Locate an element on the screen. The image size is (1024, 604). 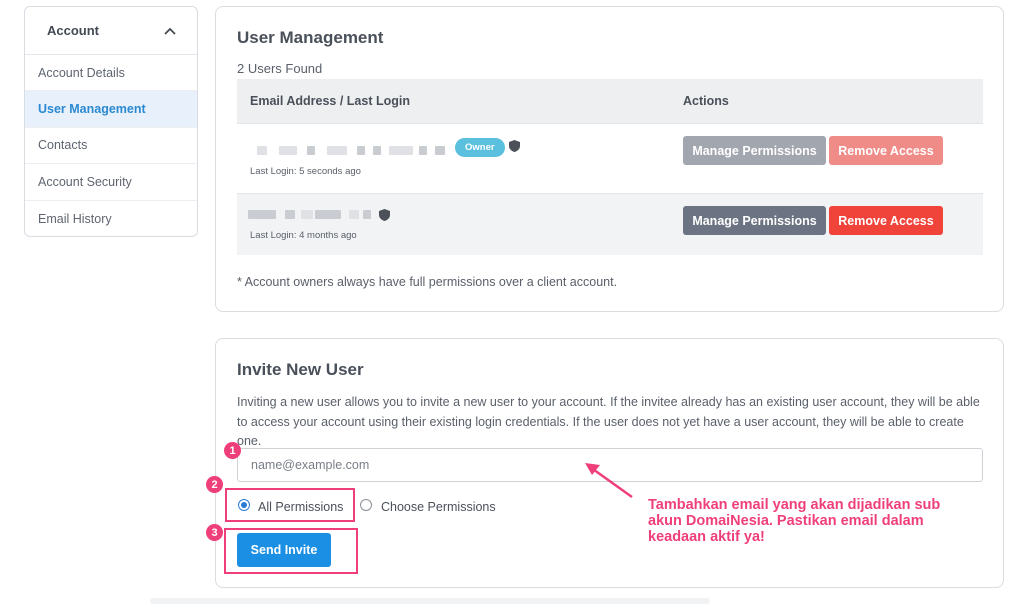
sidebar-item-label: Account Security is located at coordinates (85, 181).